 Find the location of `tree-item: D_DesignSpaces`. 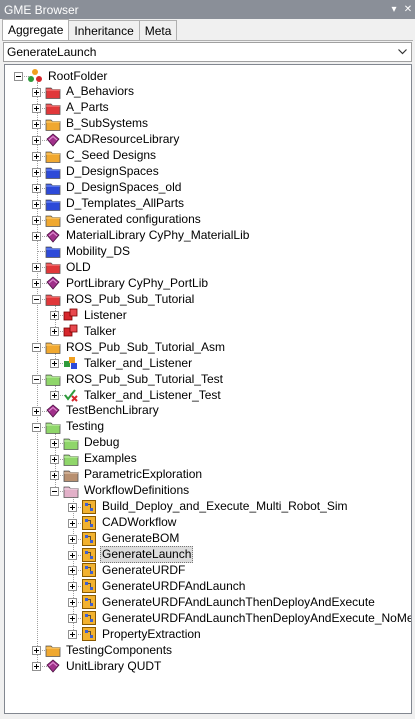

tree-item: D_DesignSpaces is located at coordinates (103, 172).